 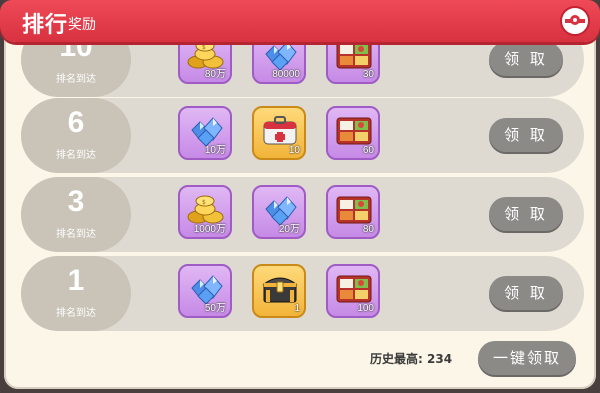 I want to click on reward-item: 10, so click(x=279, y=133).